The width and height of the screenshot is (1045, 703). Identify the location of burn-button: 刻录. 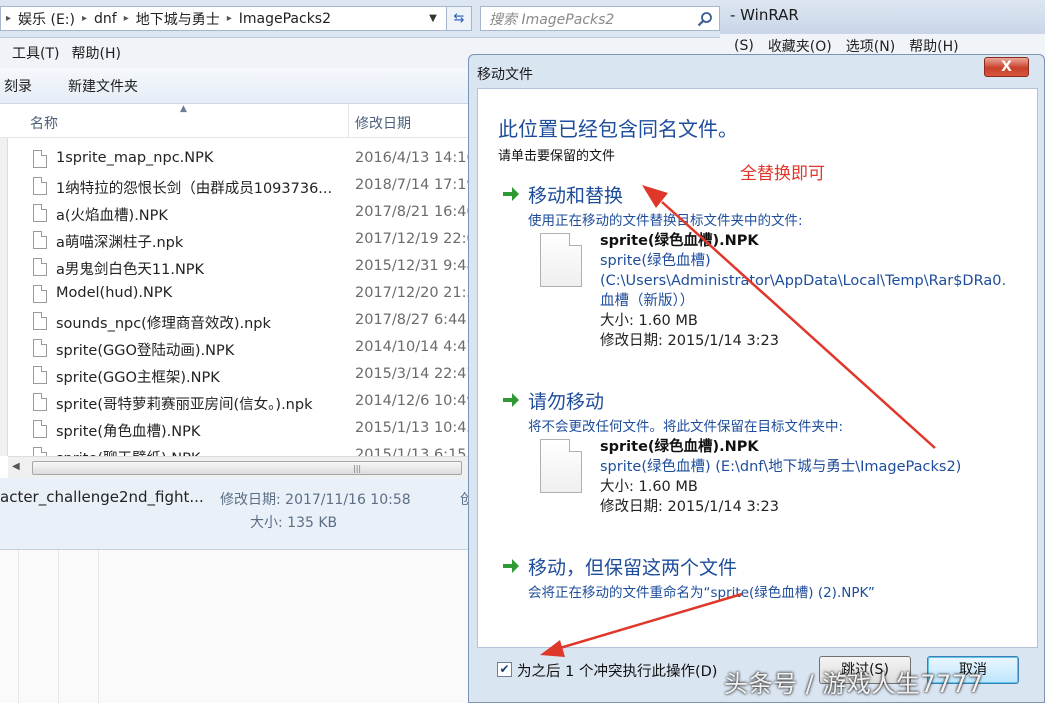
(18, 86).